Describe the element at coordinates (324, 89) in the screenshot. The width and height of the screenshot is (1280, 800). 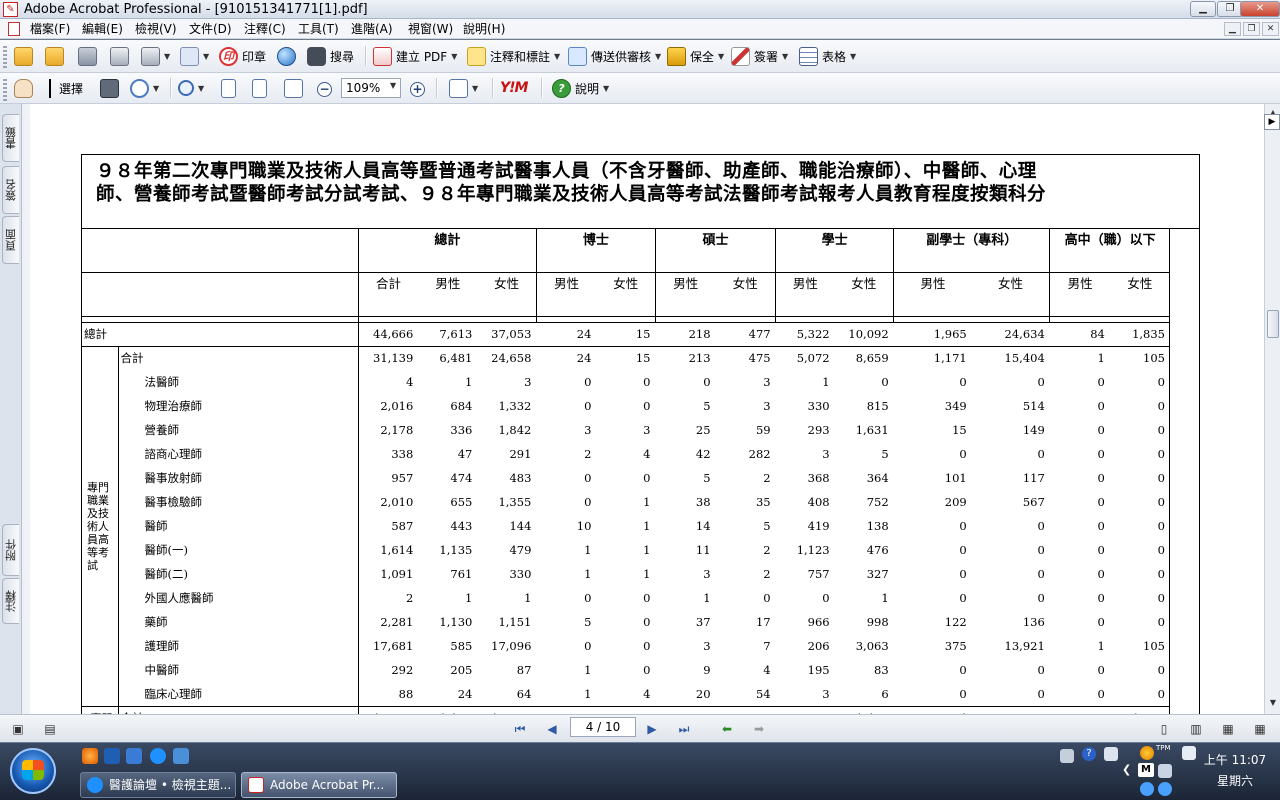
I see `zoom-out-button: −` at that location.